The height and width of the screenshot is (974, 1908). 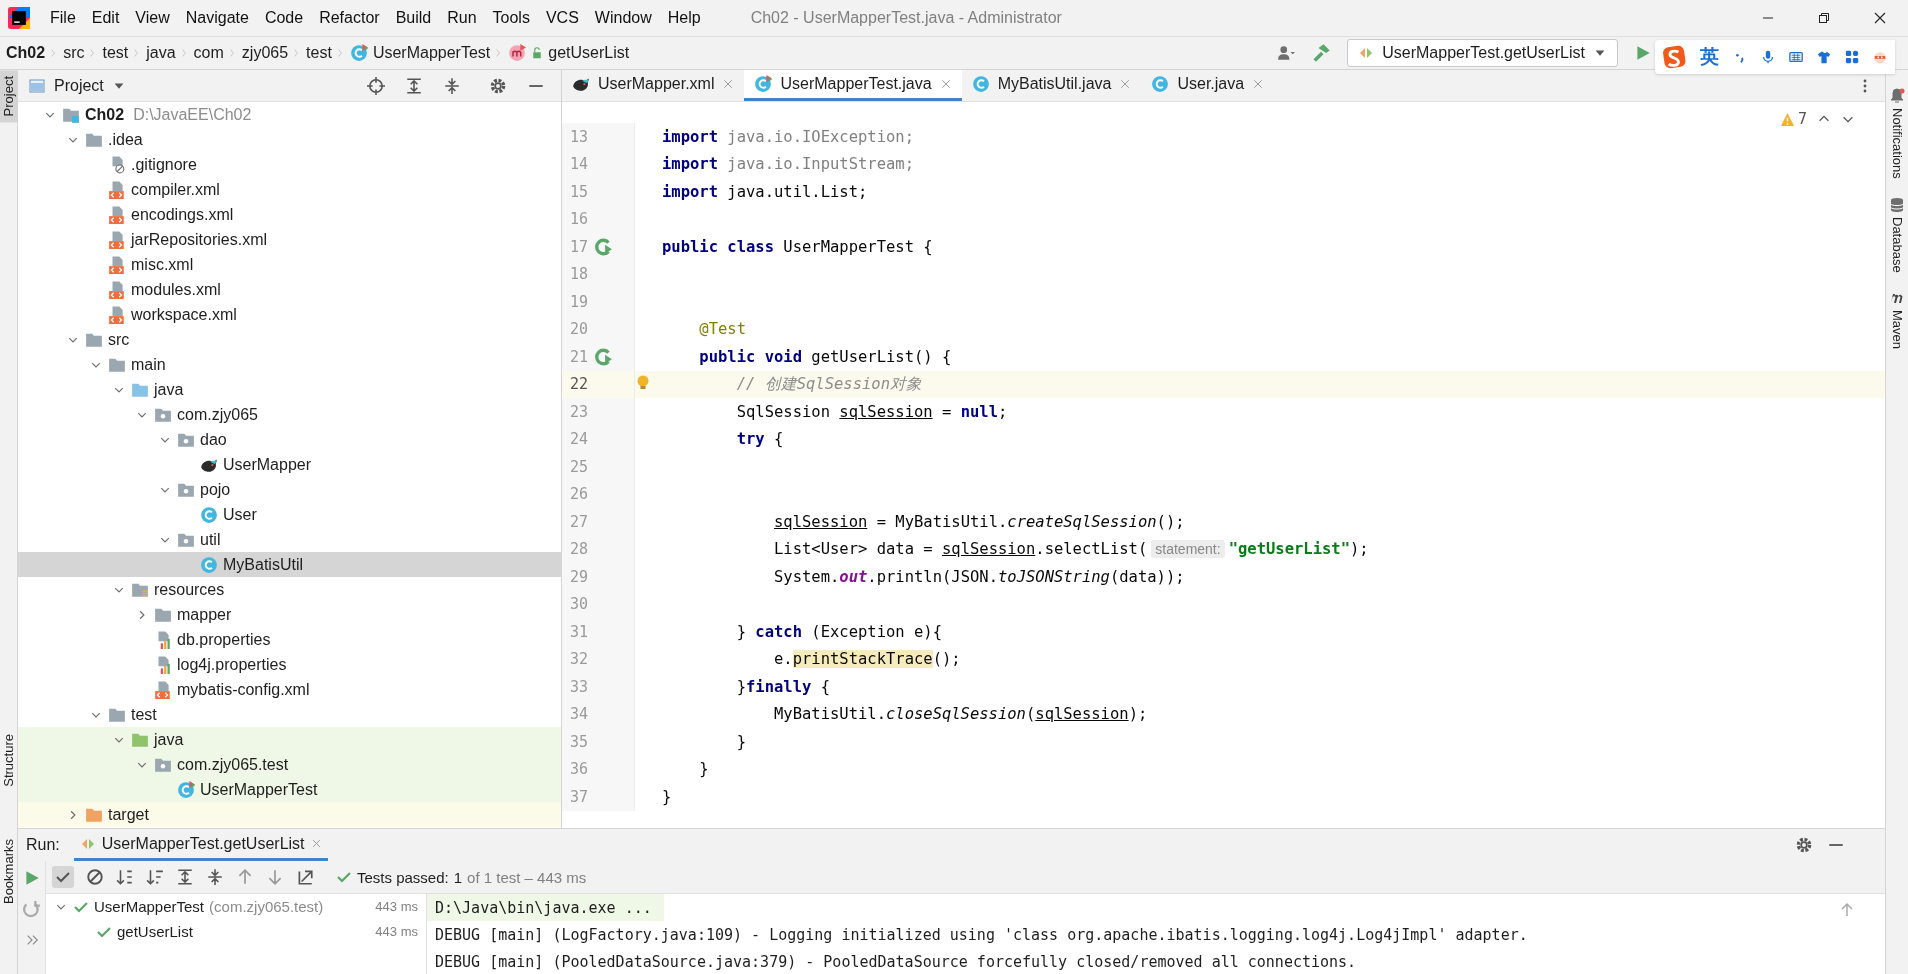 I want to click on tree-item: util, so click(x=289, y=539).